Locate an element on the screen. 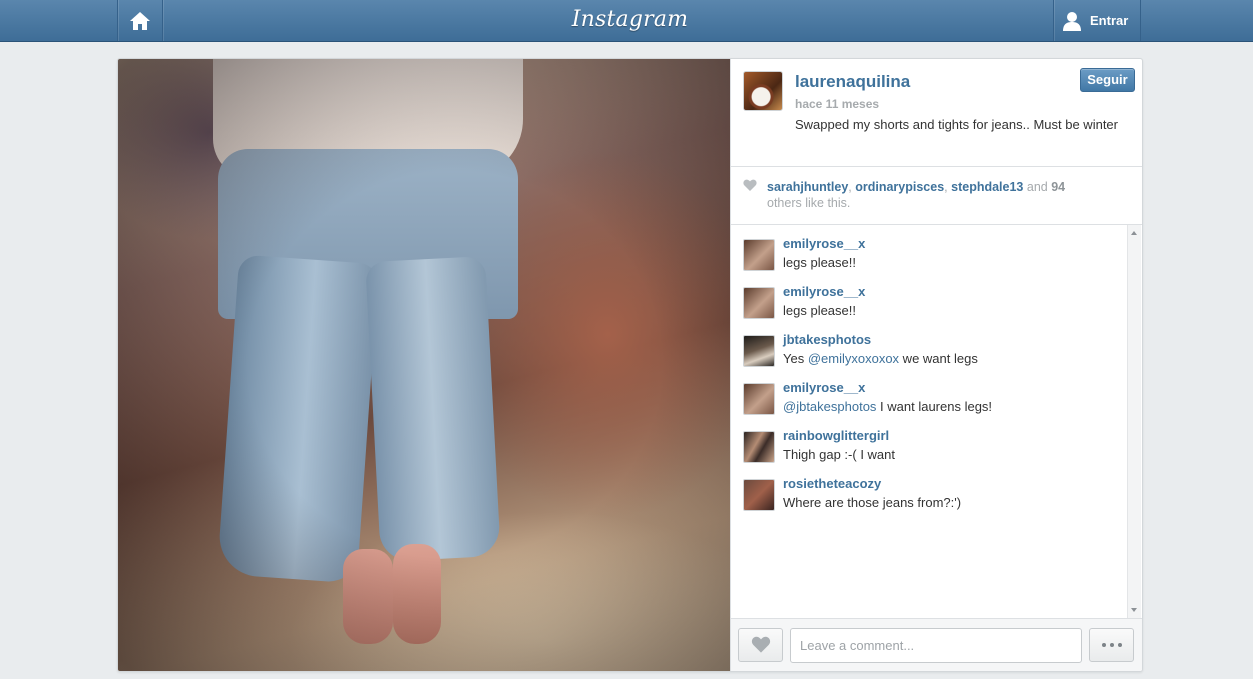  scroll-down-arrow-icon is located at coordinates (1134, 610).